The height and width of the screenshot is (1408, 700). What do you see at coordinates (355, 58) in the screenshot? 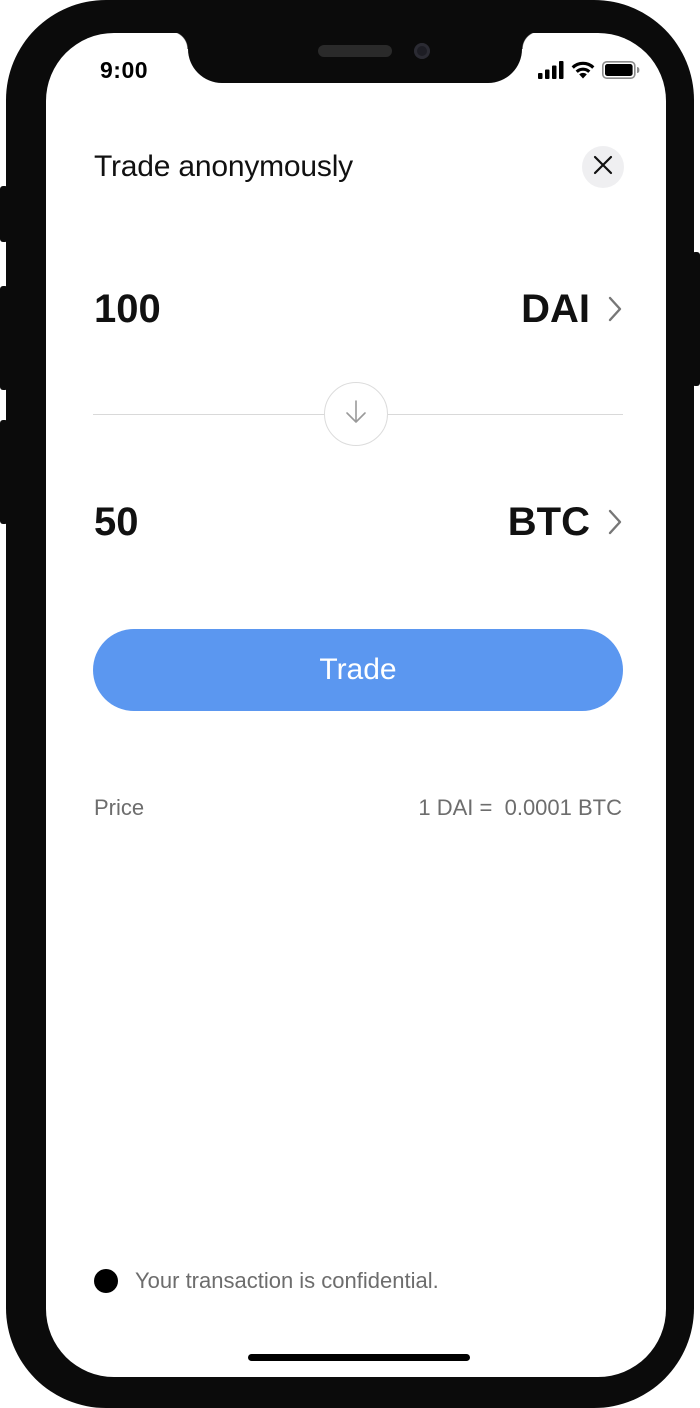
I see `notch` at bounding box center [355, 58].